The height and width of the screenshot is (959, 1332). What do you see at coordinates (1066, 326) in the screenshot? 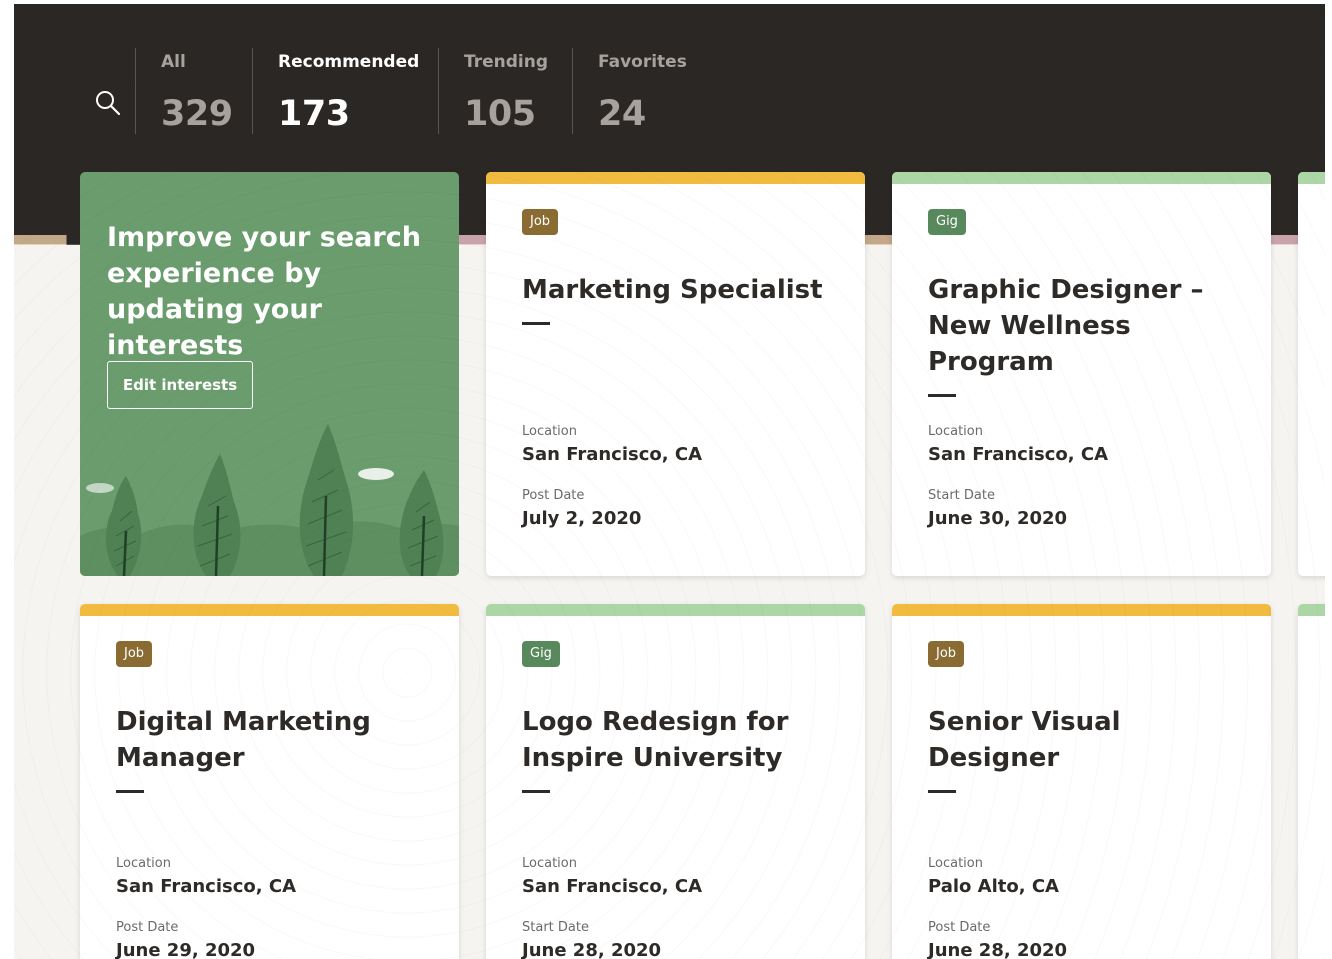
I see `card-title-text: Graphic Designer – New Wellness Program` at bounding box center [1066, 326].